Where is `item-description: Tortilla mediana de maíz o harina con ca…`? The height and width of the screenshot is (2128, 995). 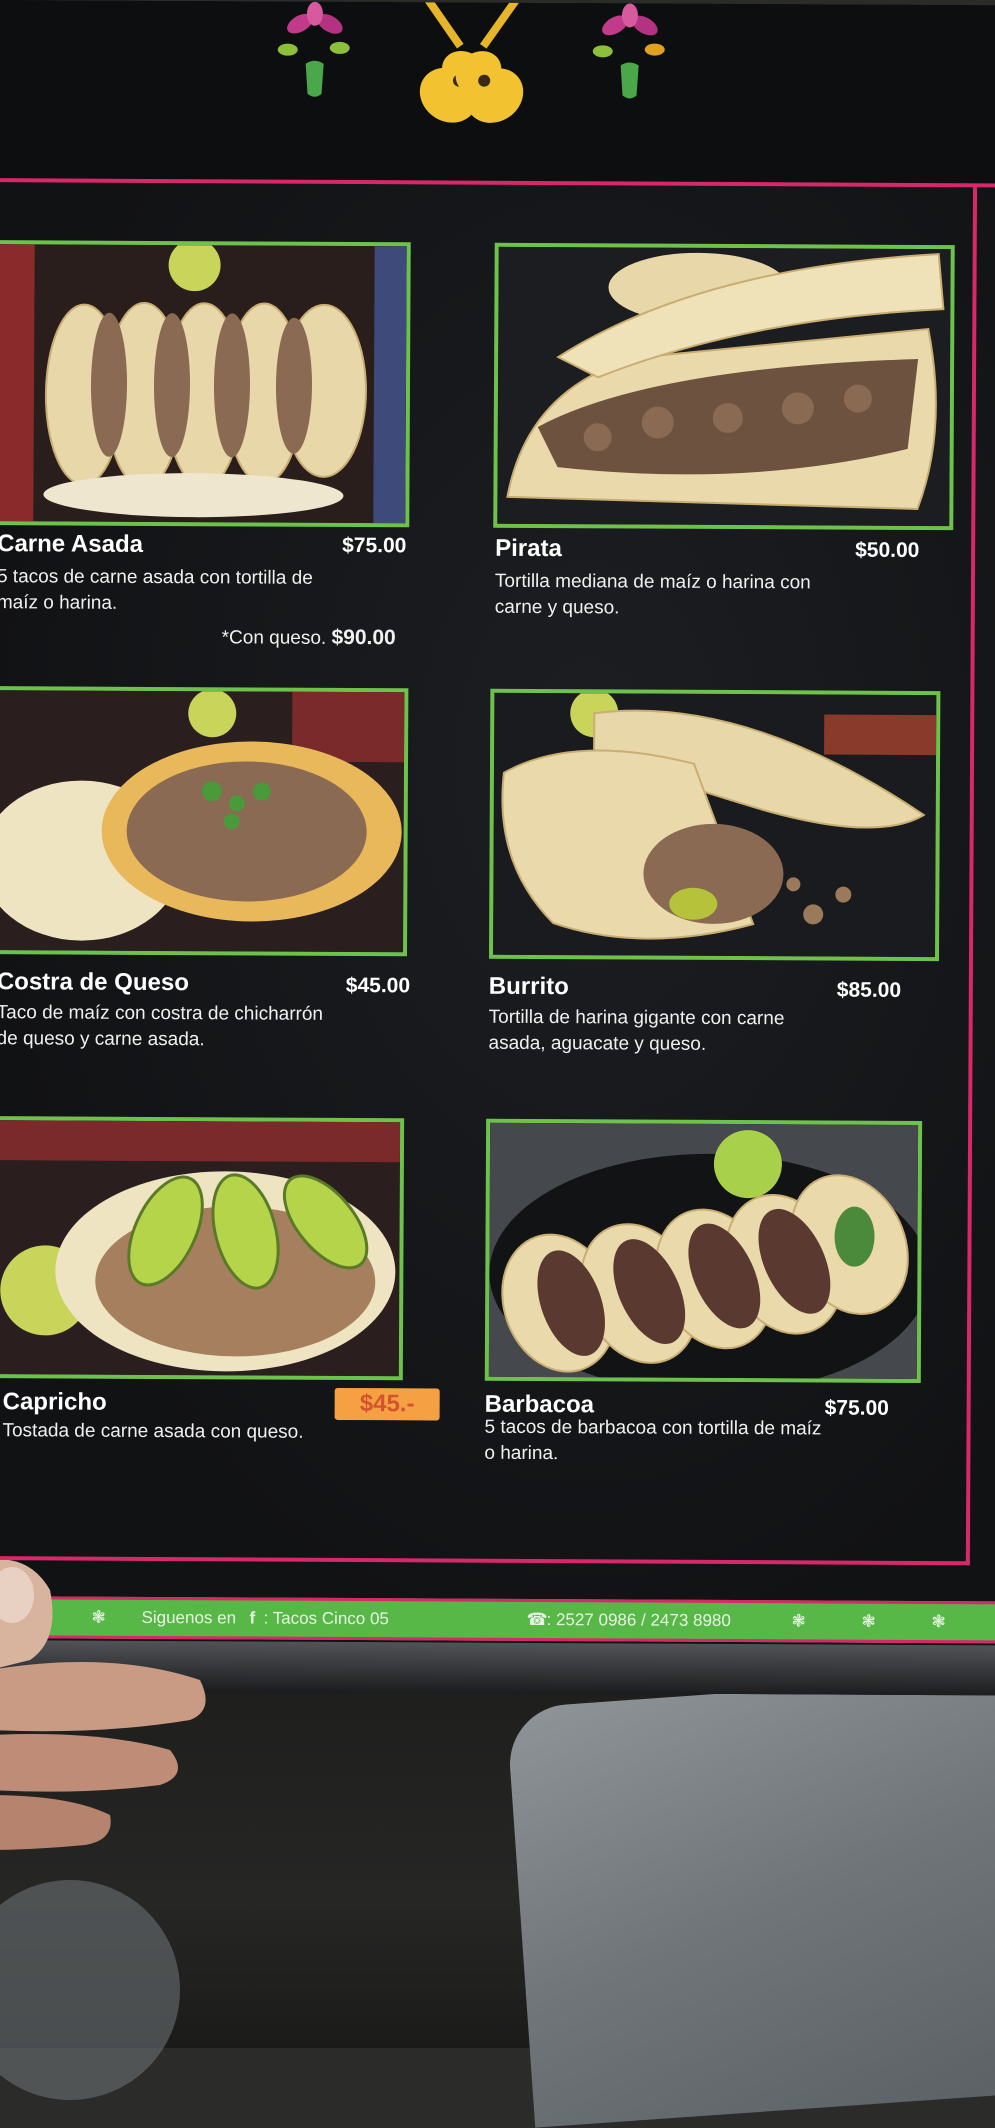 item-description: Tortilla mediana de maíz o harina con ca… is located at coordinates (652, 594).